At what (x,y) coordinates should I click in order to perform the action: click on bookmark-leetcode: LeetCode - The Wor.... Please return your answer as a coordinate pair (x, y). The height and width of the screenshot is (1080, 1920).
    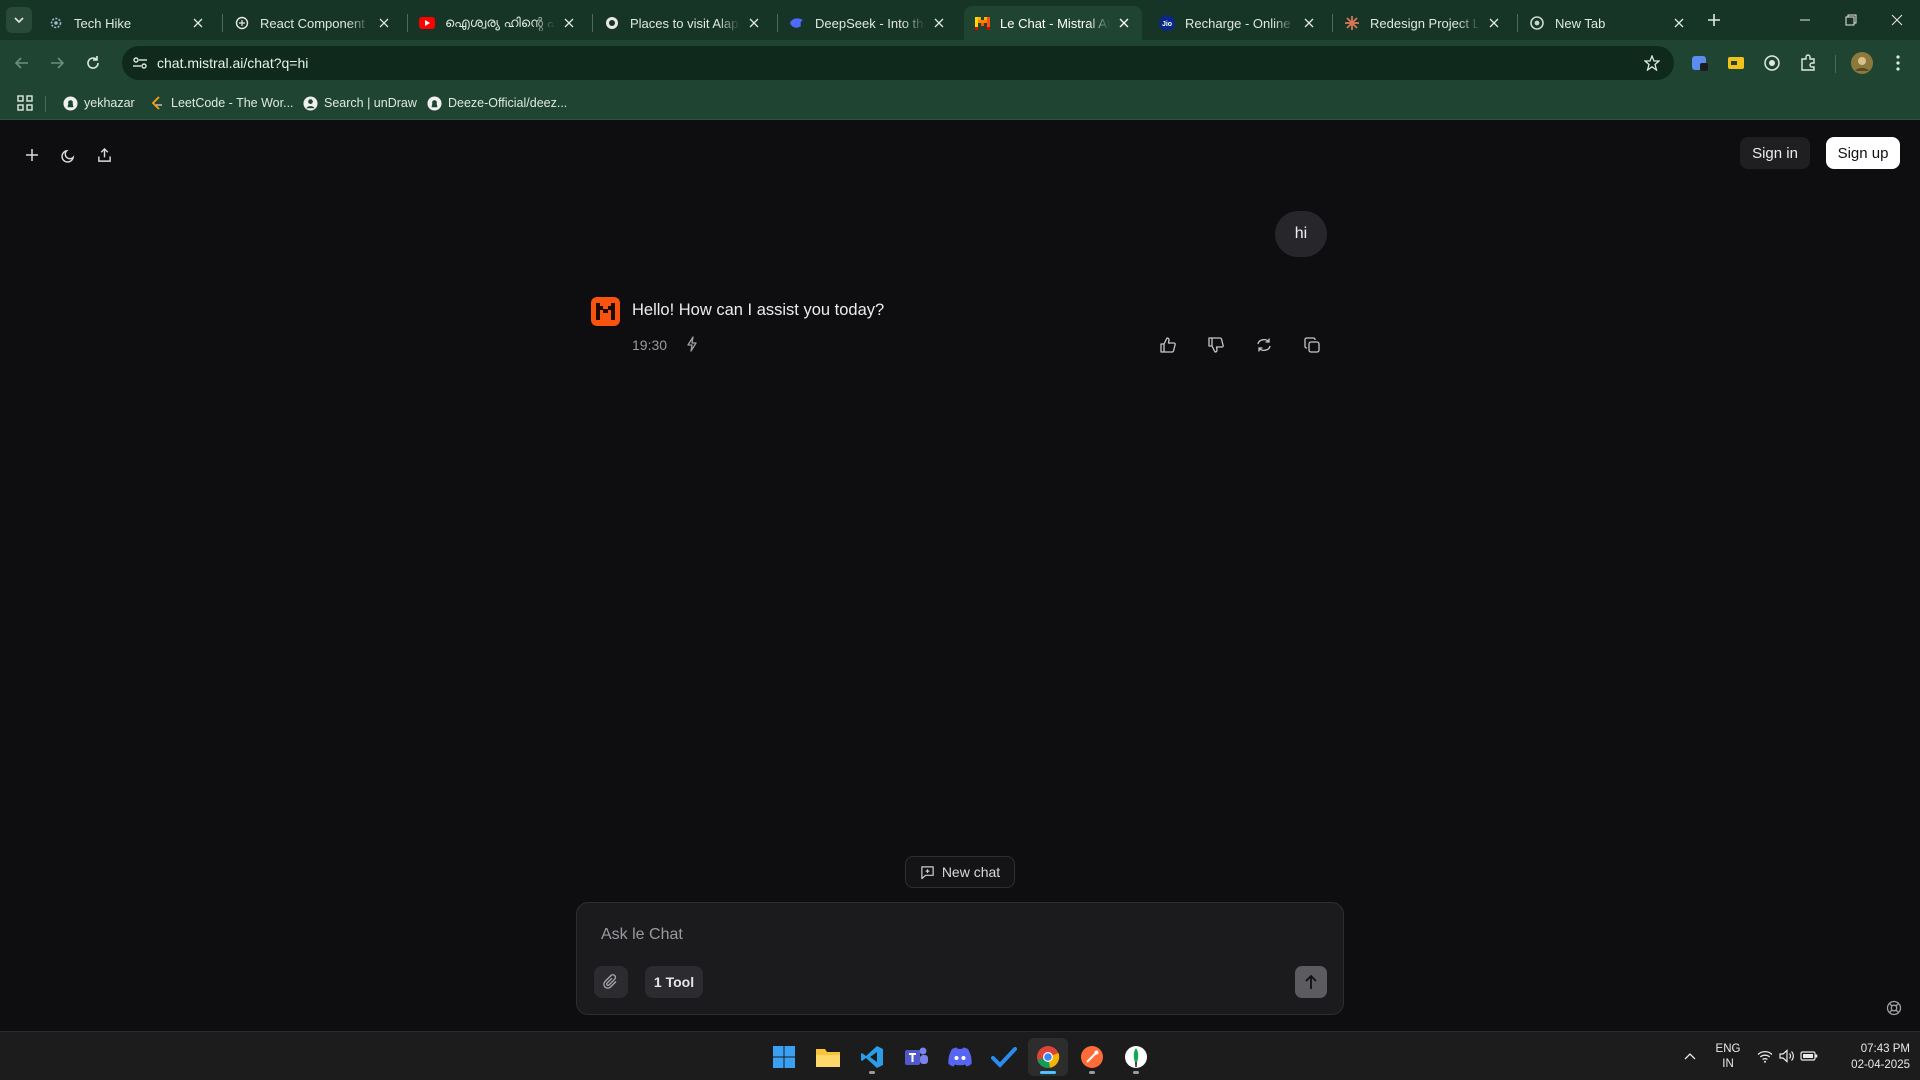
    Looking at the image, I should click on (221, 103).